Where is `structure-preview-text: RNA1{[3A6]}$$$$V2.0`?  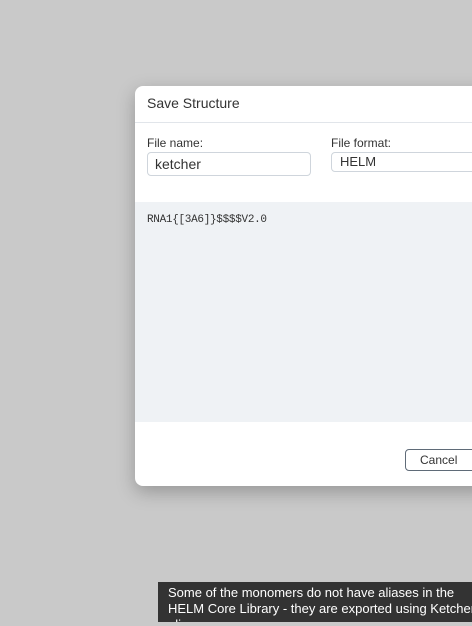 structure-preview-text: RNA1{[3A6]}$$$$V2.0 is located at coordinates (207, 220).